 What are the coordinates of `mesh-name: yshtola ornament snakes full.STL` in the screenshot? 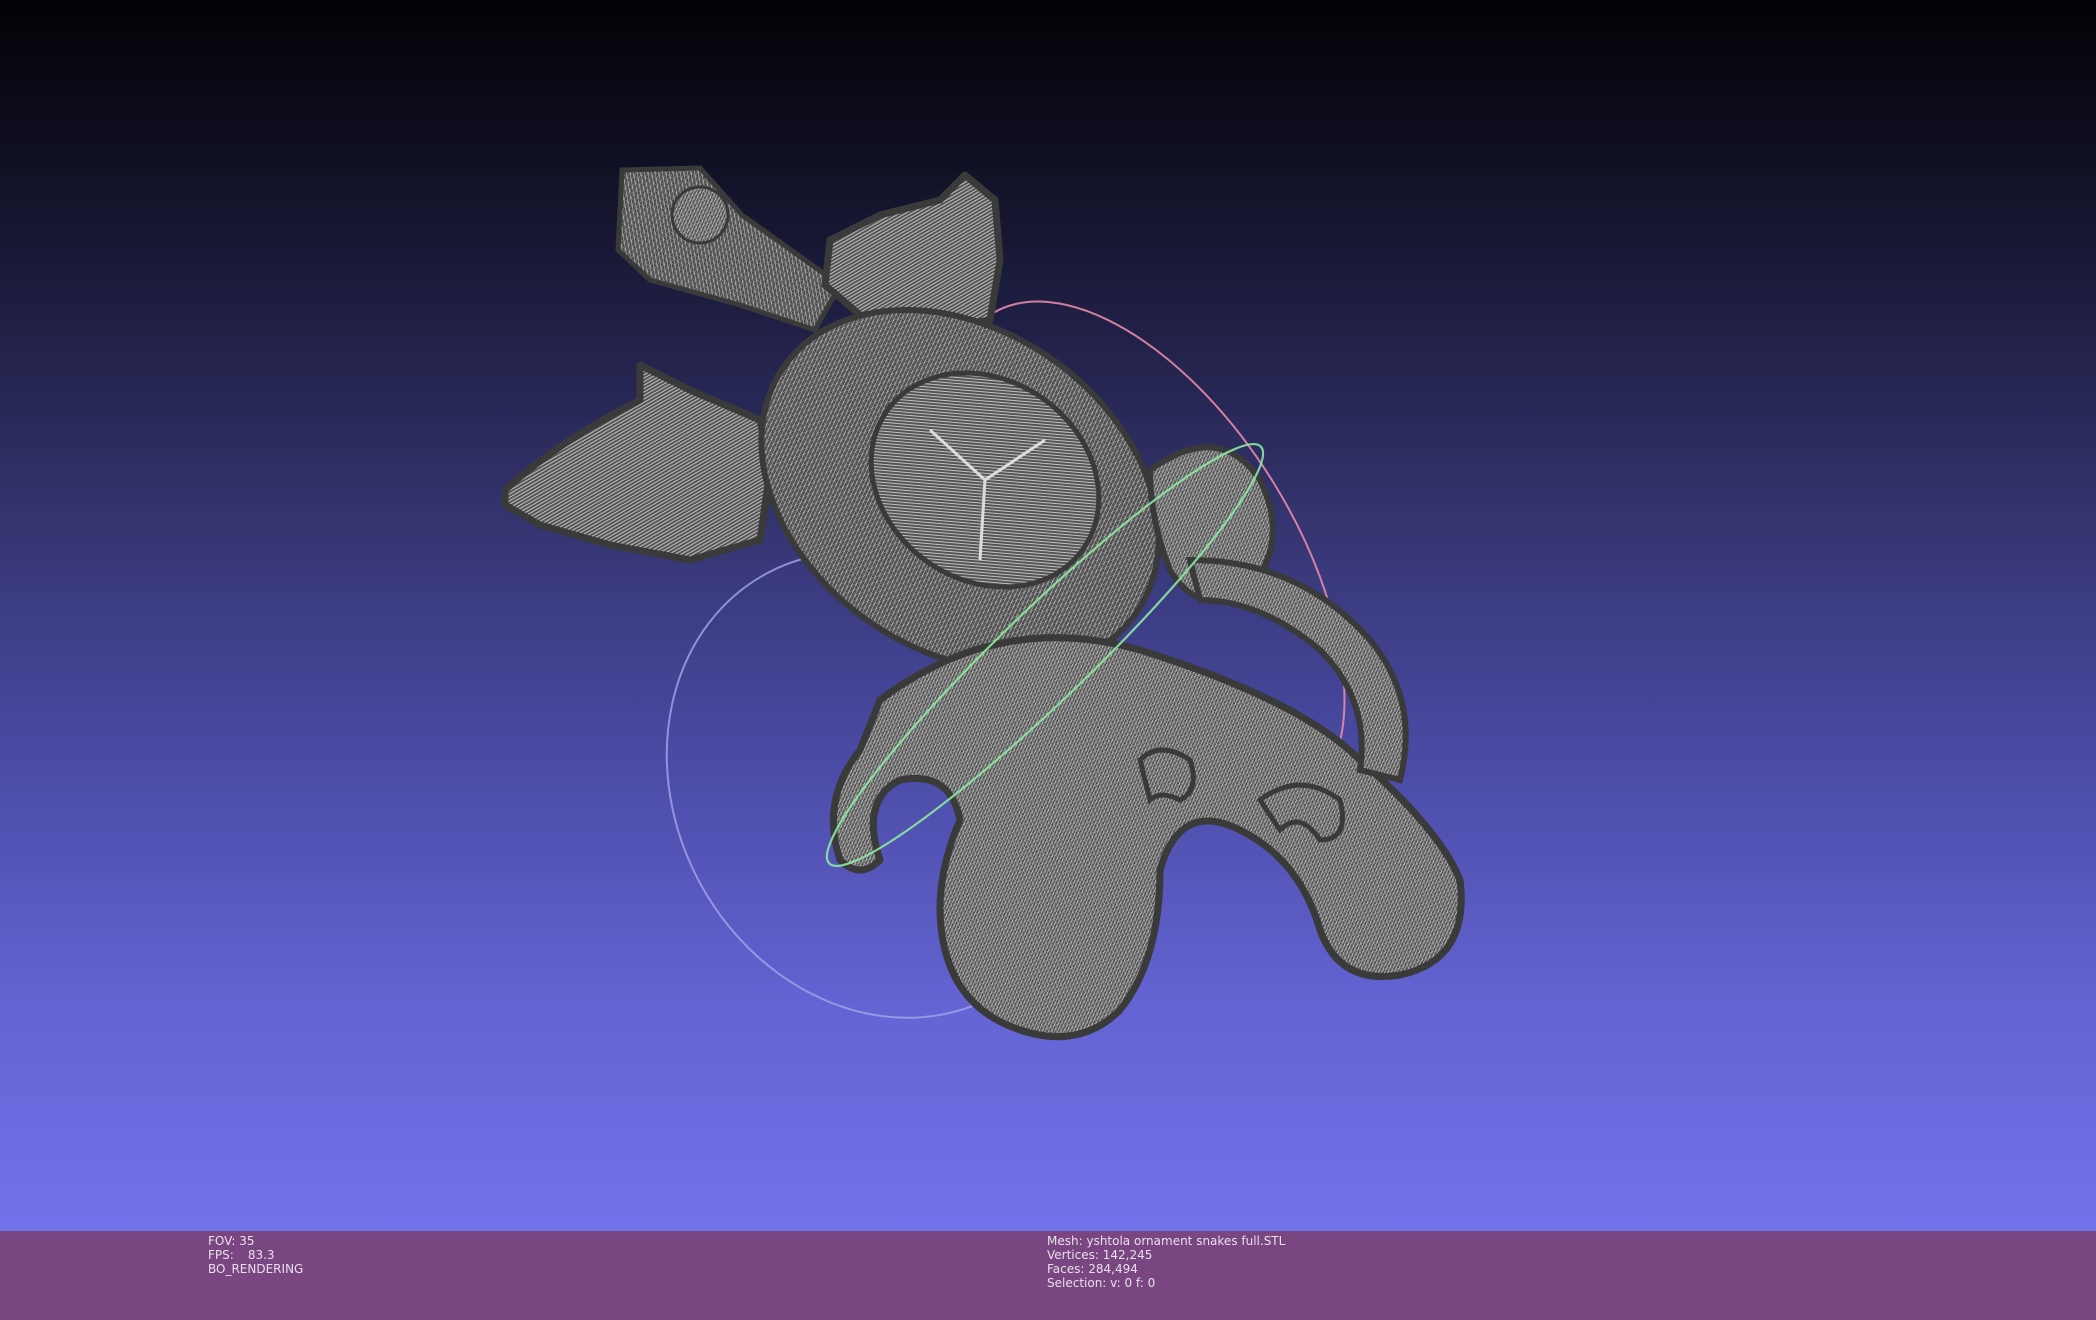 It's located at (1186, 1241).